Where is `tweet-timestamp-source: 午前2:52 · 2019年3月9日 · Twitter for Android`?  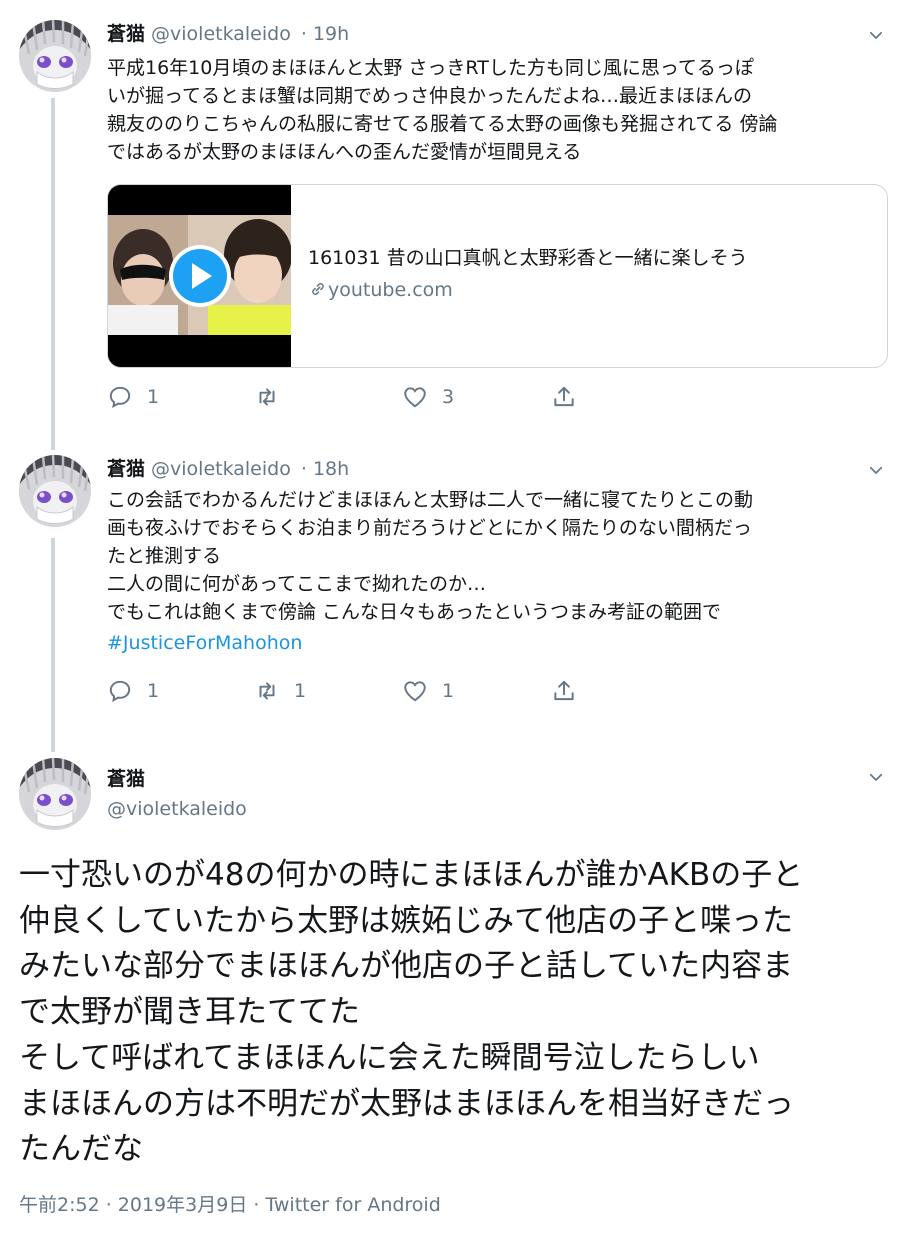
tweet-timestamp-source: 午前2:52 · 2019年3月9日 · Twitter for Android is located at coordinates (230, 1203).